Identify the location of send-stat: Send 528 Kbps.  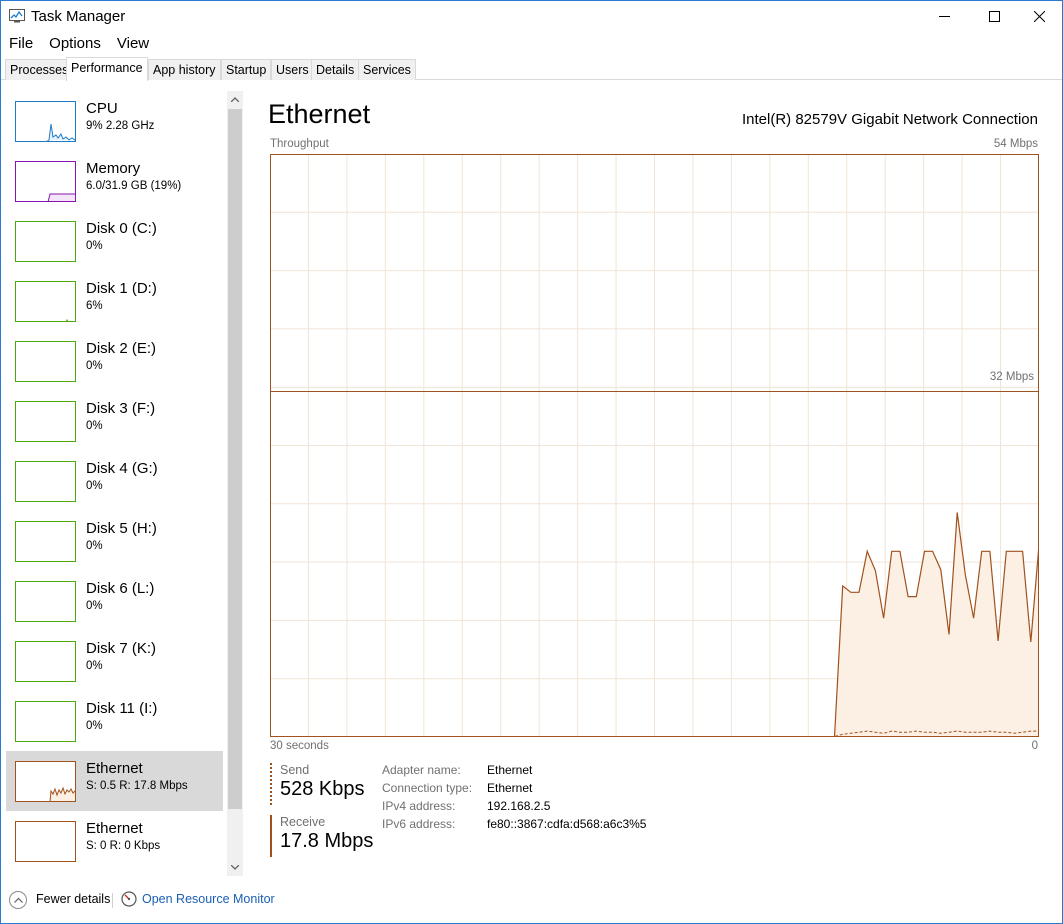
(317, 784).